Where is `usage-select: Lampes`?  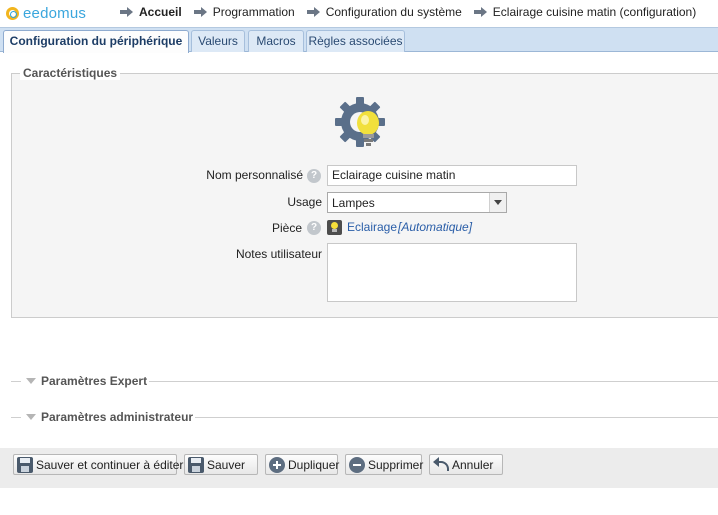 usage-select: Lampes is located at coordinates (417, 202).